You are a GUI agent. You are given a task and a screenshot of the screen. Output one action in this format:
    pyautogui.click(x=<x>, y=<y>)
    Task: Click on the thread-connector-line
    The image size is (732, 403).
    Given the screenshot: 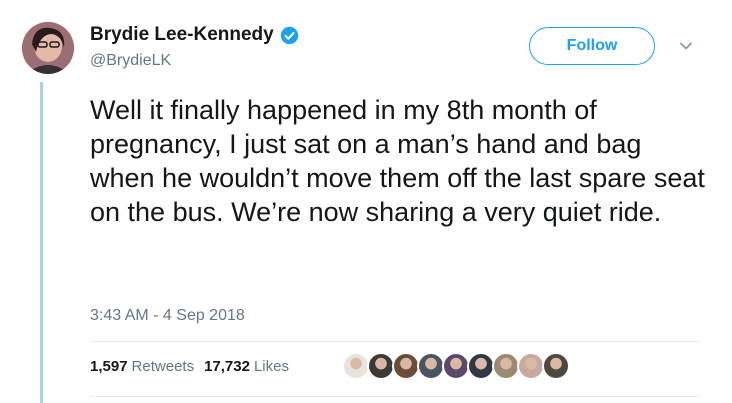 What is the action you would take?
    pyautogui.click(x=41, y=242)
    